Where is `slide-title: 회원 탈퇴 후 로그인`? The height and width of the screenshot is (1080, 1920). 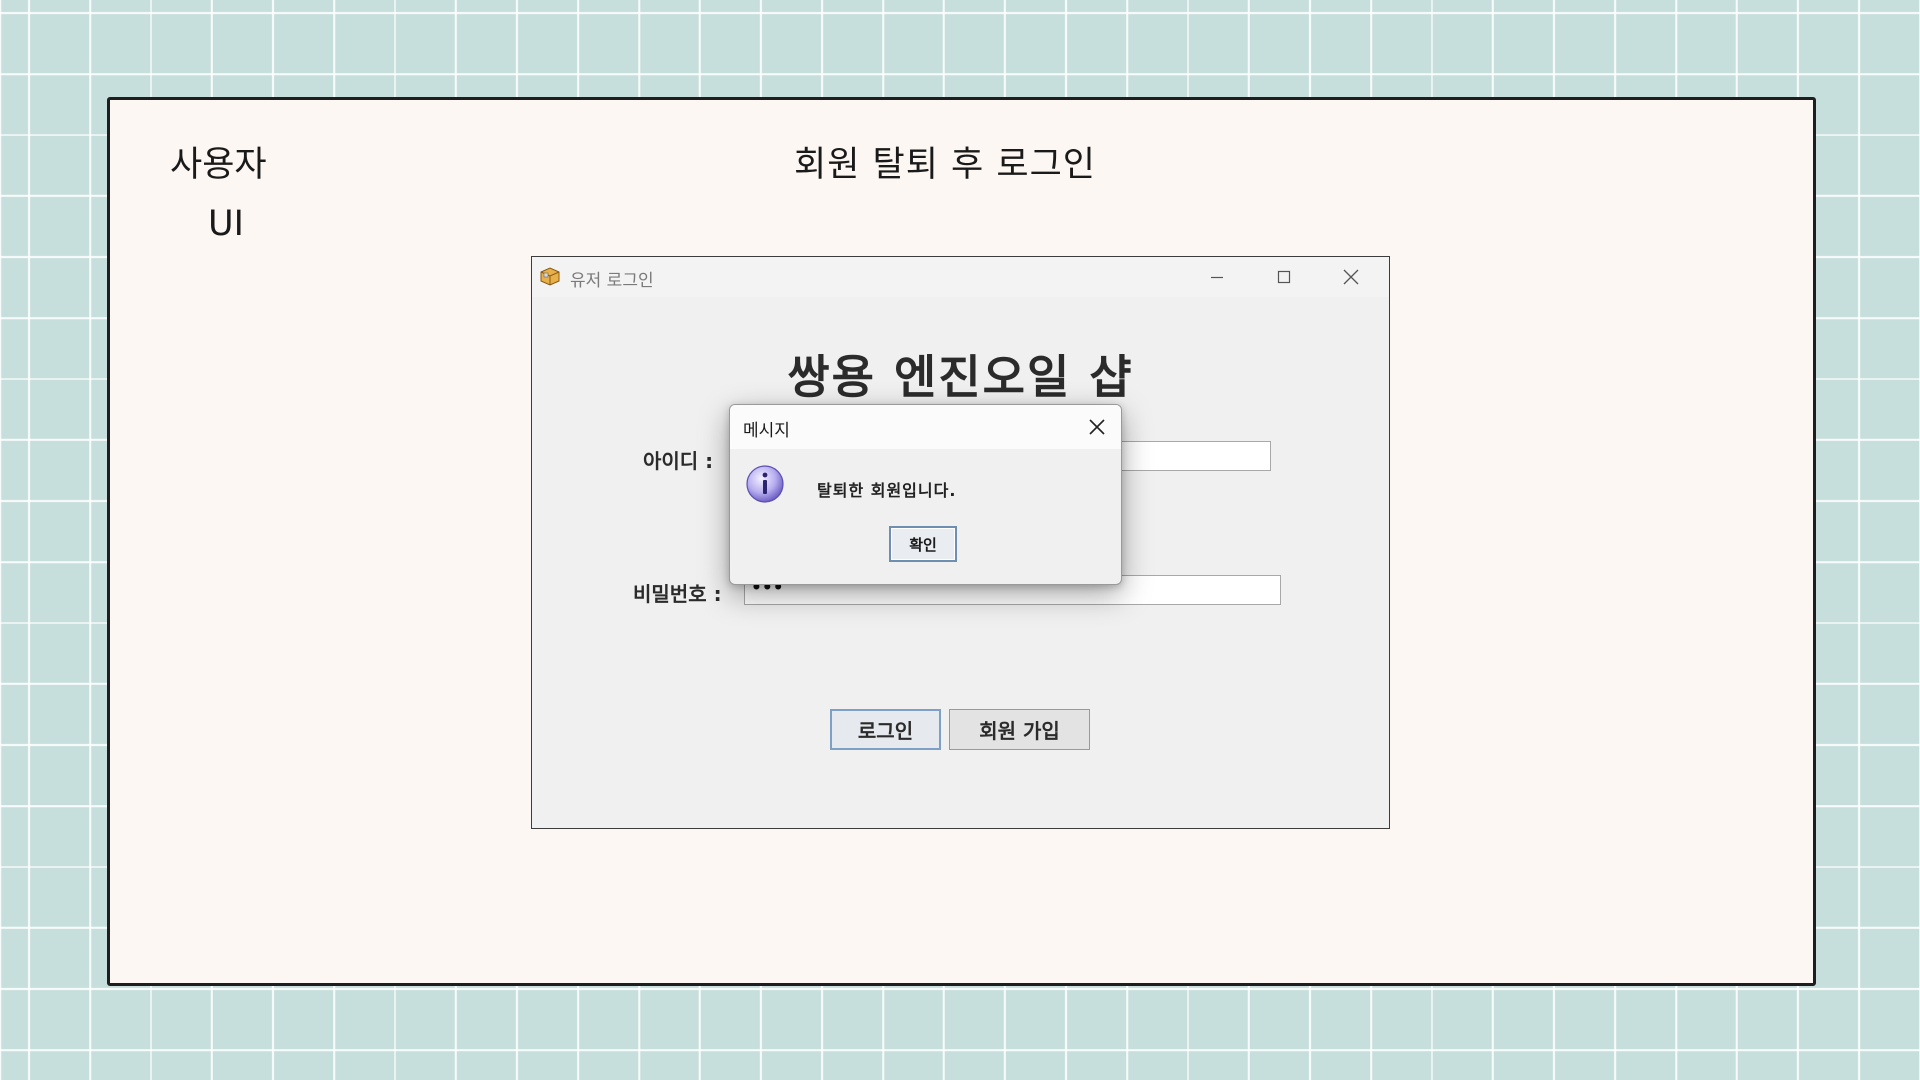 slide-title: 회원 탈퇴 후 로그인 is located at coordinates (945, 165).